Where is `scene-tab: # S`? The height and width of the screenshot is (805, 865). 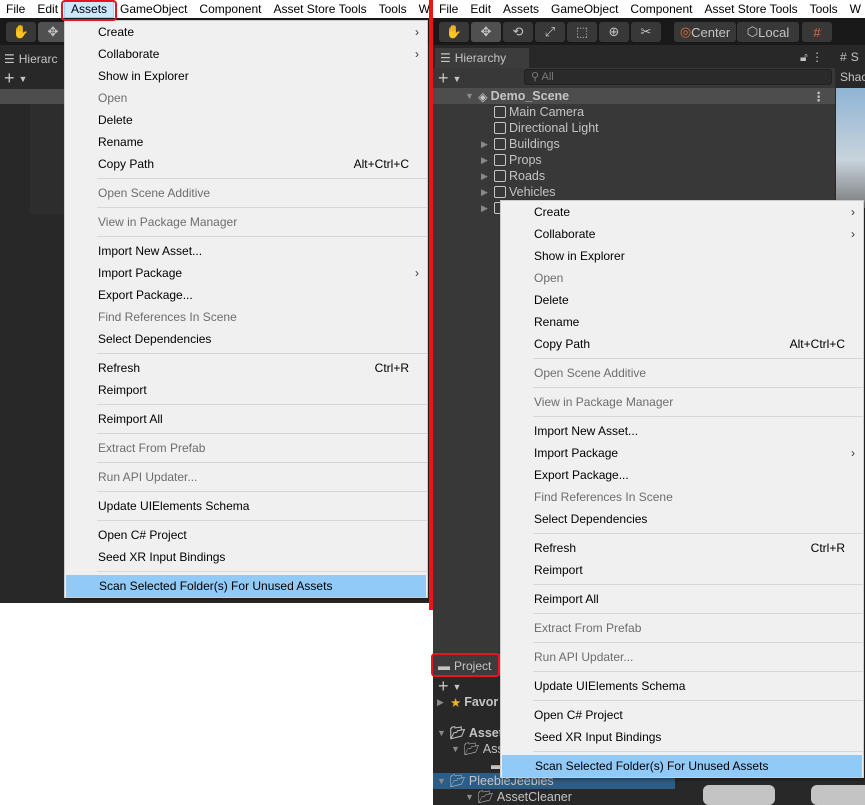 scene-tab: # S is located at coordinates (849, 57).